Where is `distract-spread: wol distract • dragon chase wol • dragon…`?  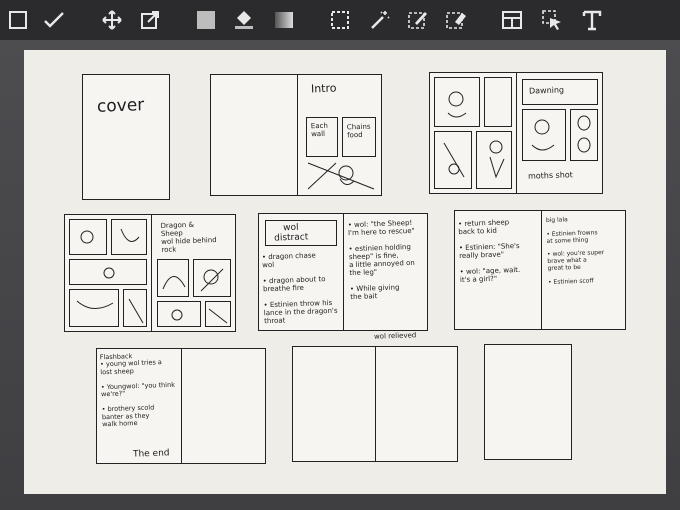
distract-spread: wol distract • dragon chase wol • dragon… is located at coordinates (343, 272).